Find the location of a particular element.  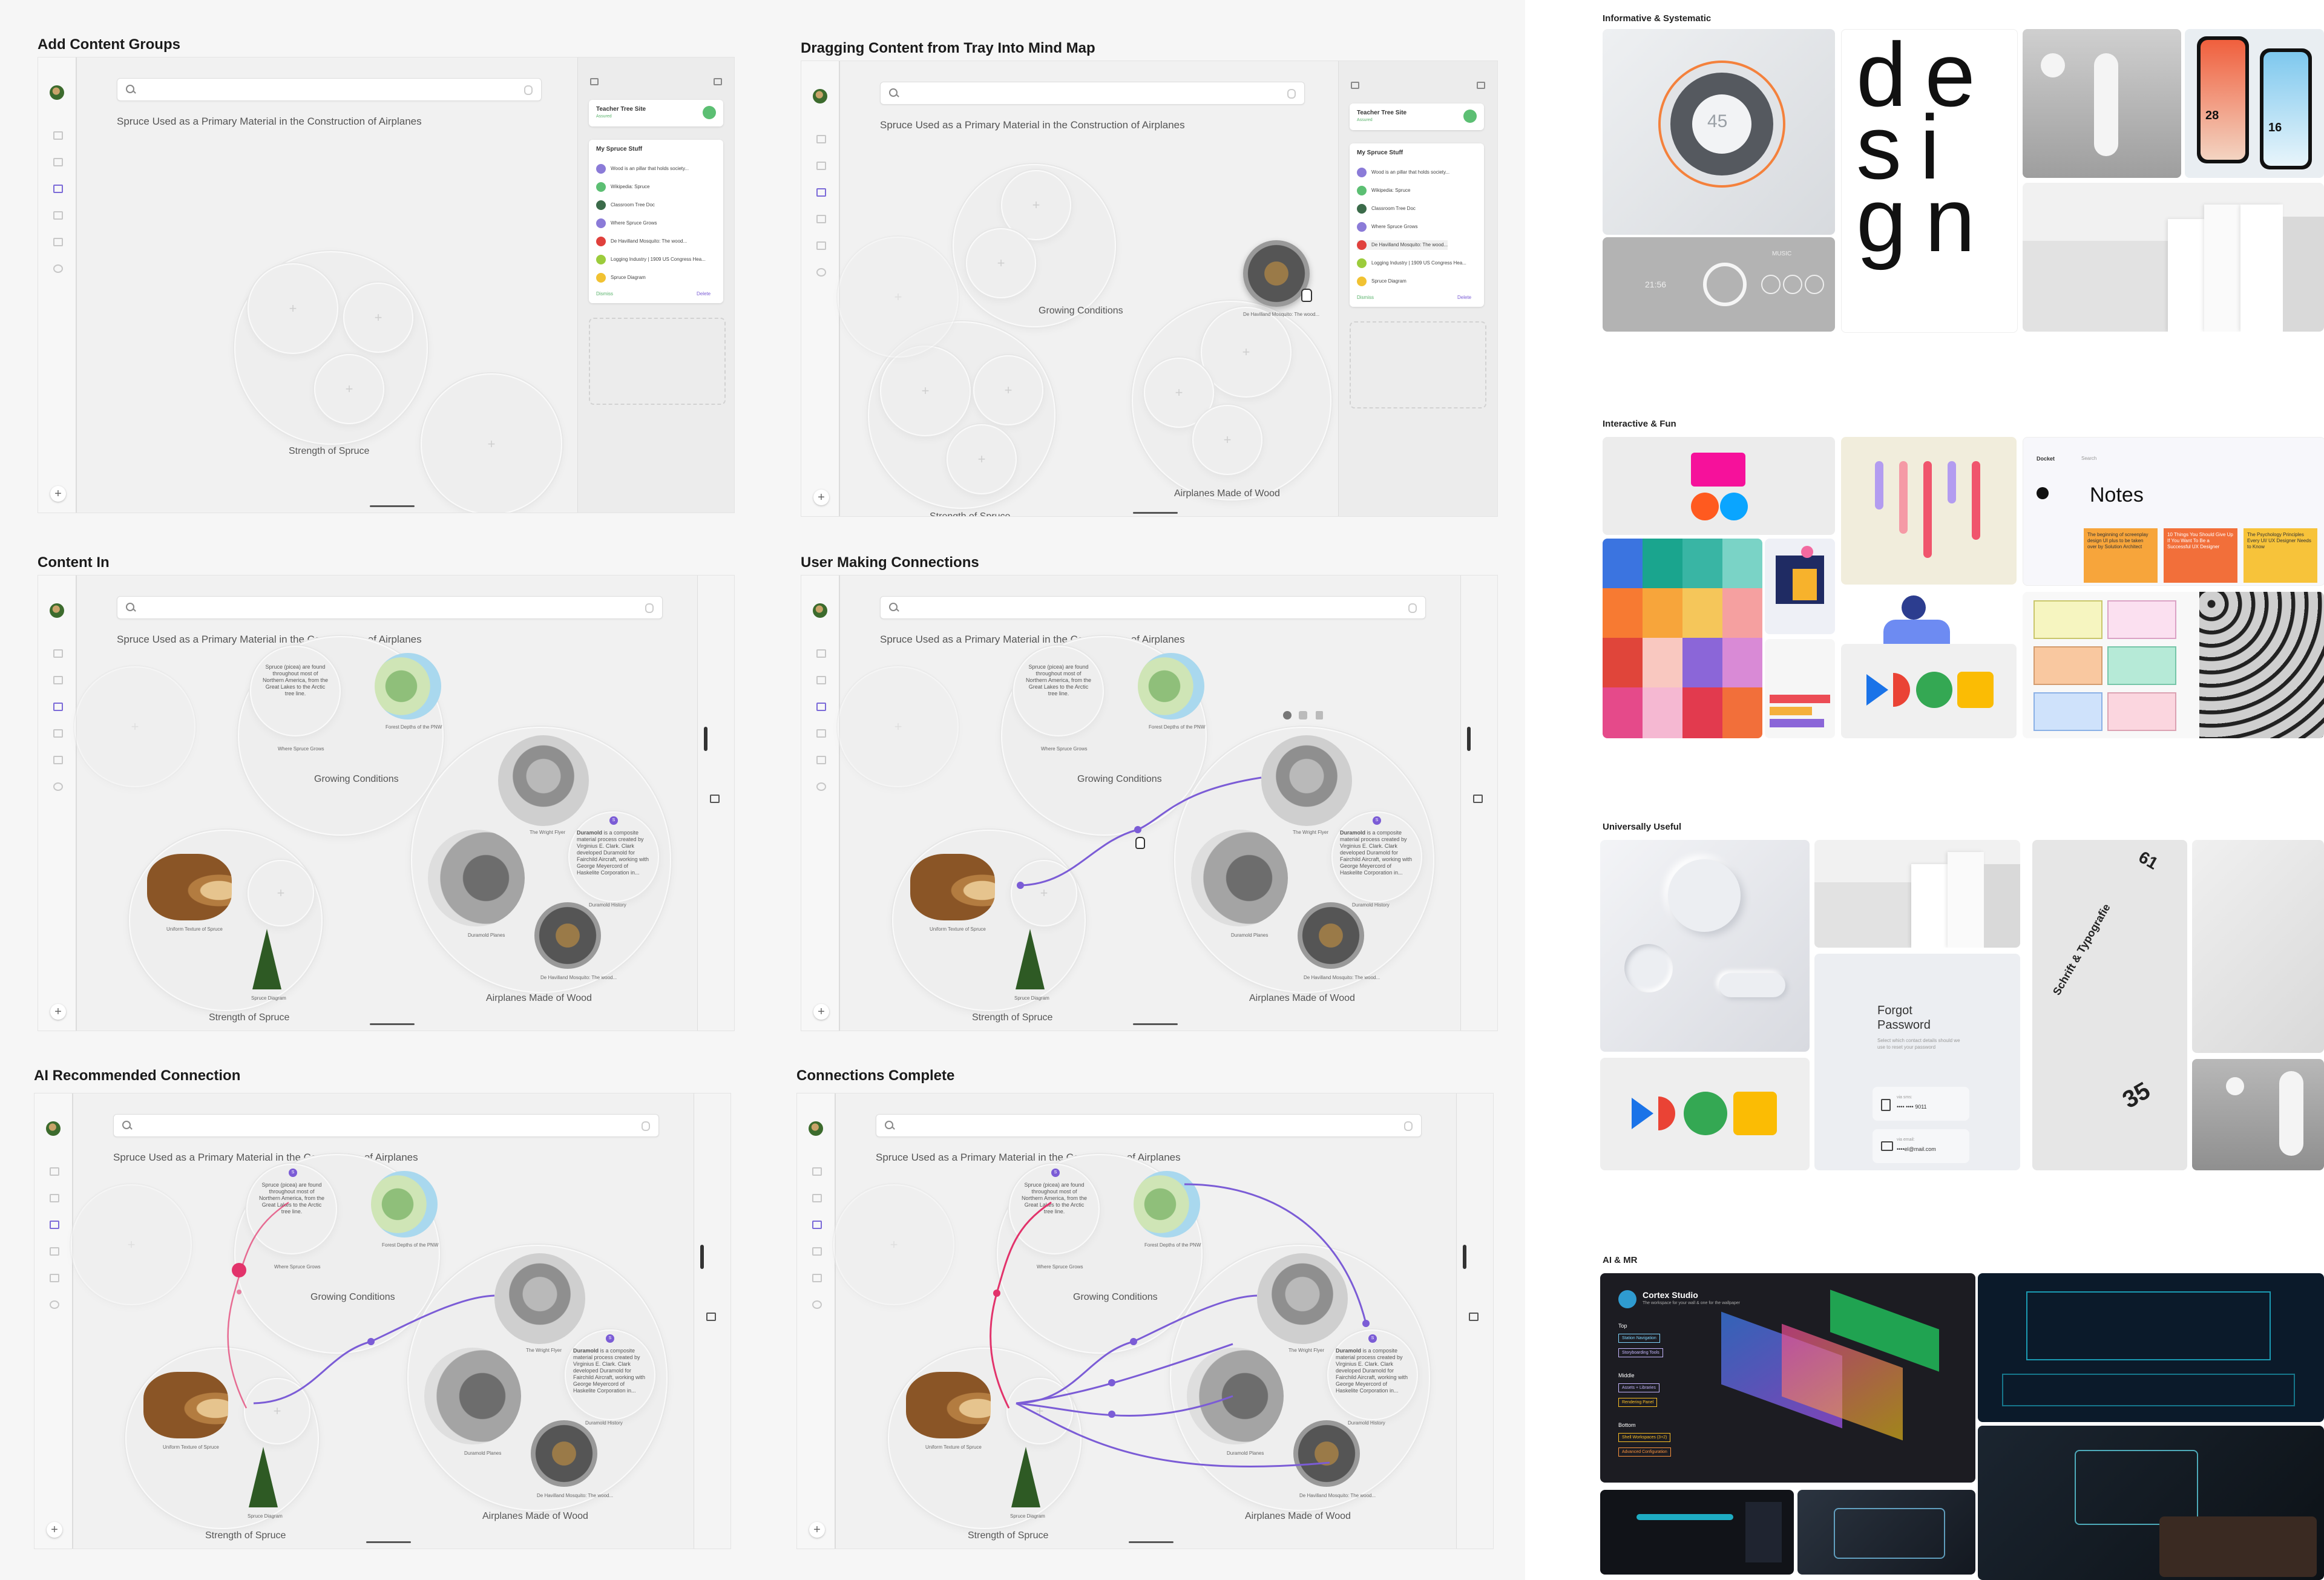

teacher-site-card: Teacher Tree Site Assured is located at coordinates (1417, 116).